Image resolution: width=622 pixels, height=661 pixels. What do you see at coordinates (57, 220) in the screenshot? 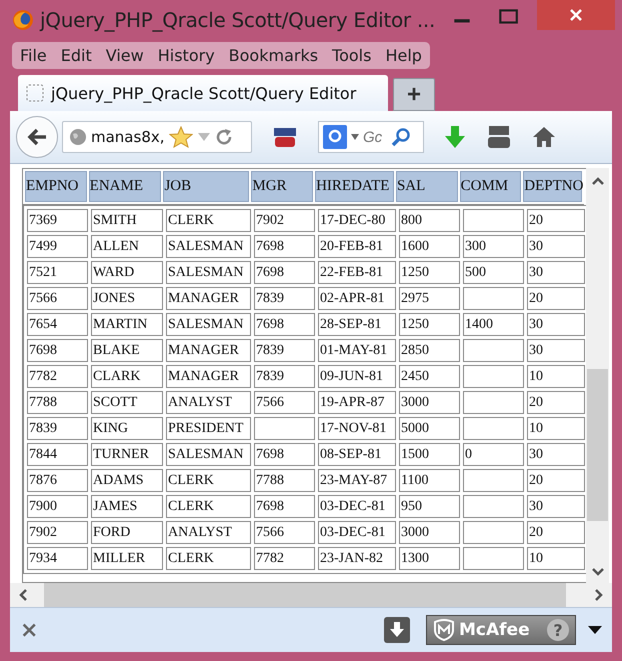
I see `table-cell: 7369` at bounding box center [57, 220].